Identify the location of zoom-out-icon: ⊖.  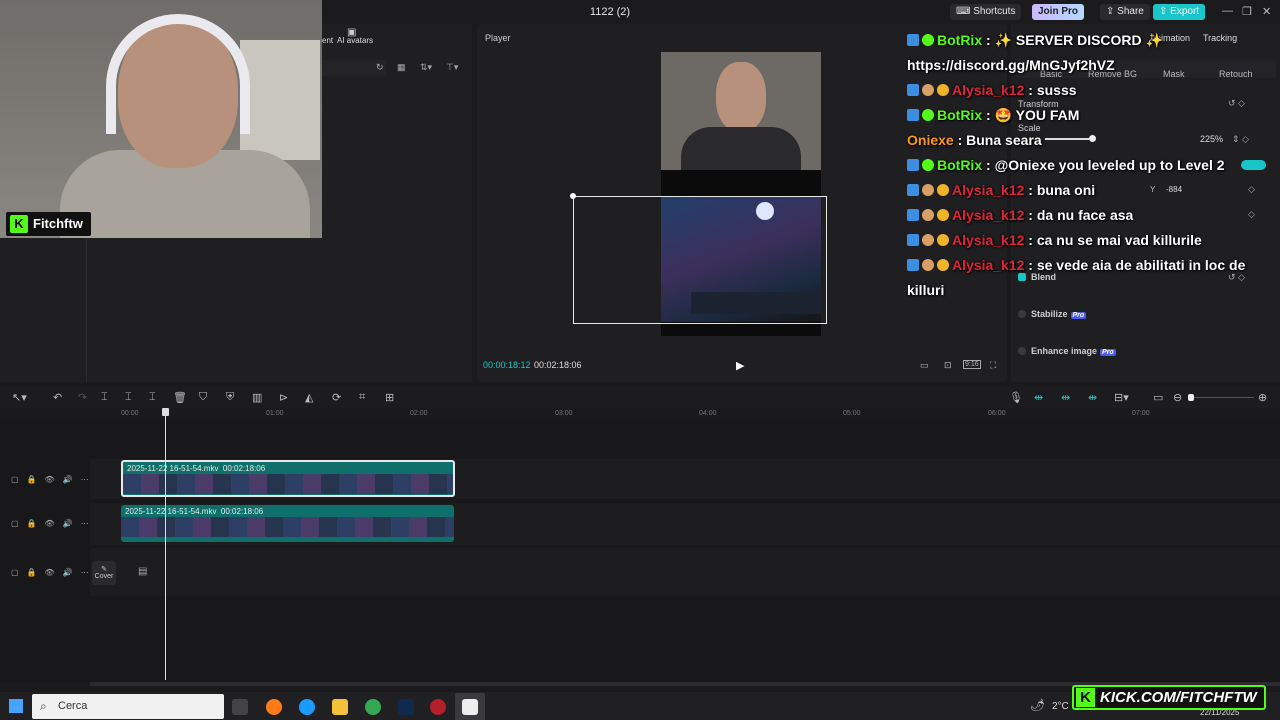
(1177, 397).